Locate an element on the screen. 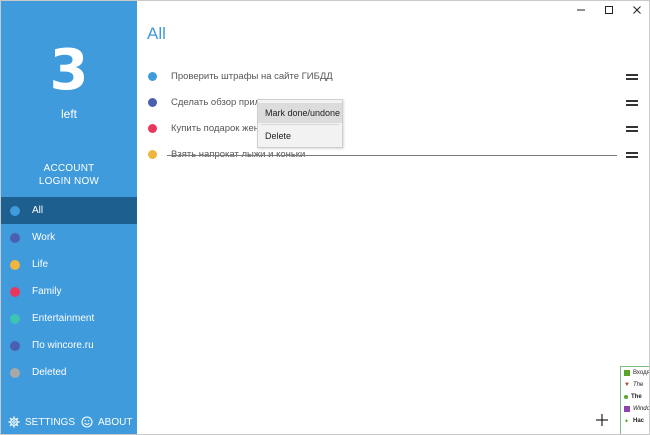 The width and height of the screenshot is (650, 435). sidebar-item-label: Entertainment is located at coordinates (63, 318).